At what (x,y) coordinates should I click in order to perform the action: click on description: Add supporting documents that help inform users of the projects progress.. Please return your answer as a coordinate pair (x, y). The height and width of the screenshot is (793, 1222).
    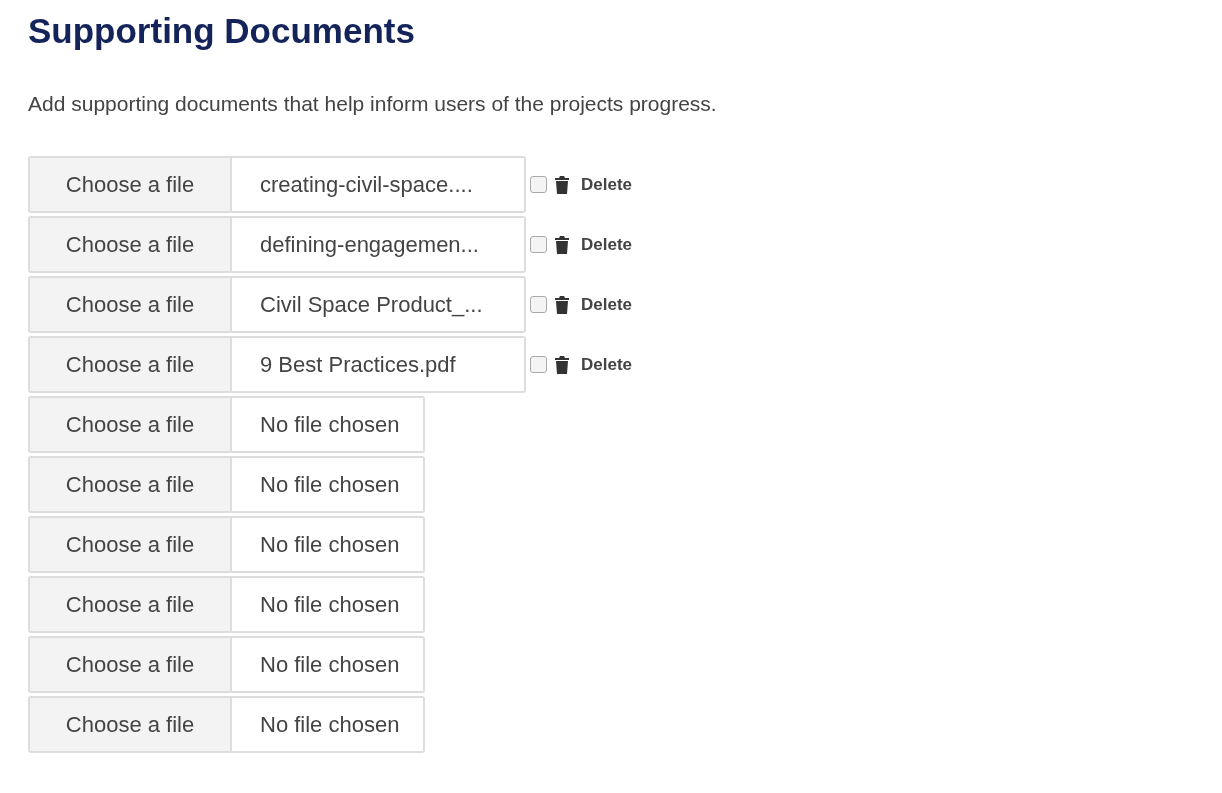
    Looking at the image, I should click on (373, 104).